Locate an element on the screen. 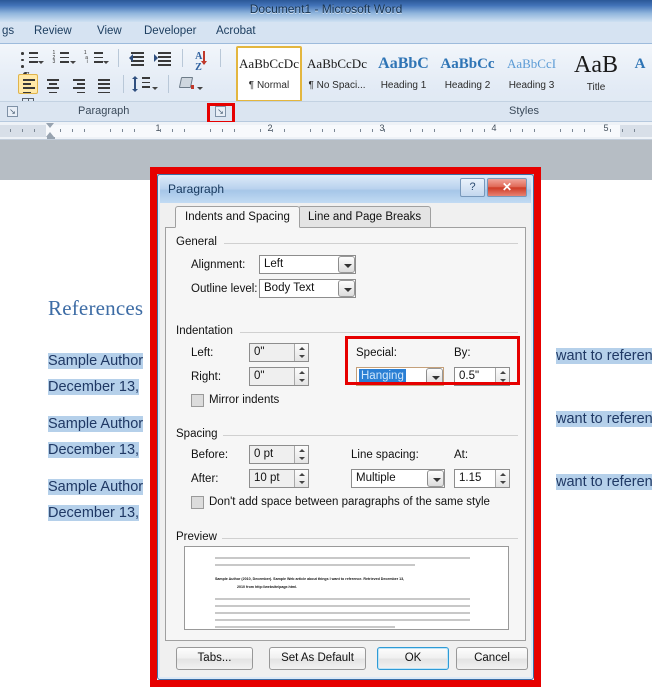 Image resolution: width=652 pixels, height=700 pixels. left-indent-spinner: 0" is located at coordinates (279, 352).